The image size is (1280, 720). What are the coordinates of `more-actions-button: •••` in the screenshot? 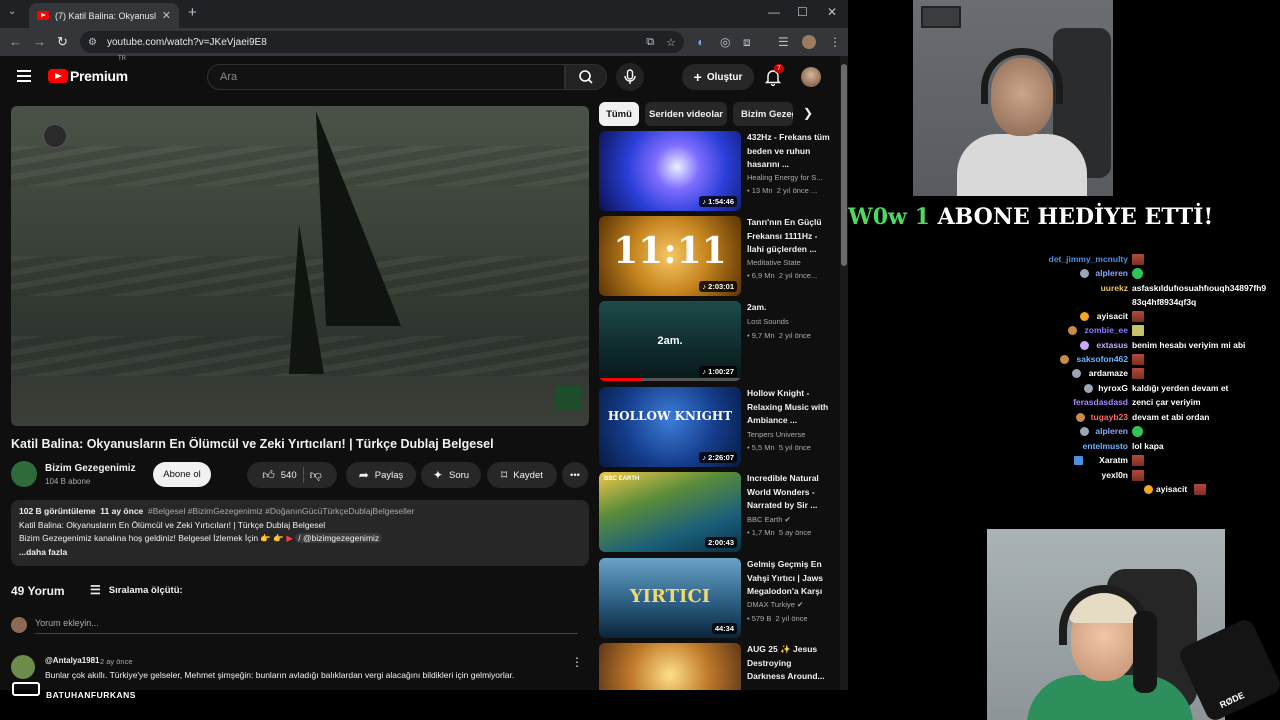 It's located at (575, 475).